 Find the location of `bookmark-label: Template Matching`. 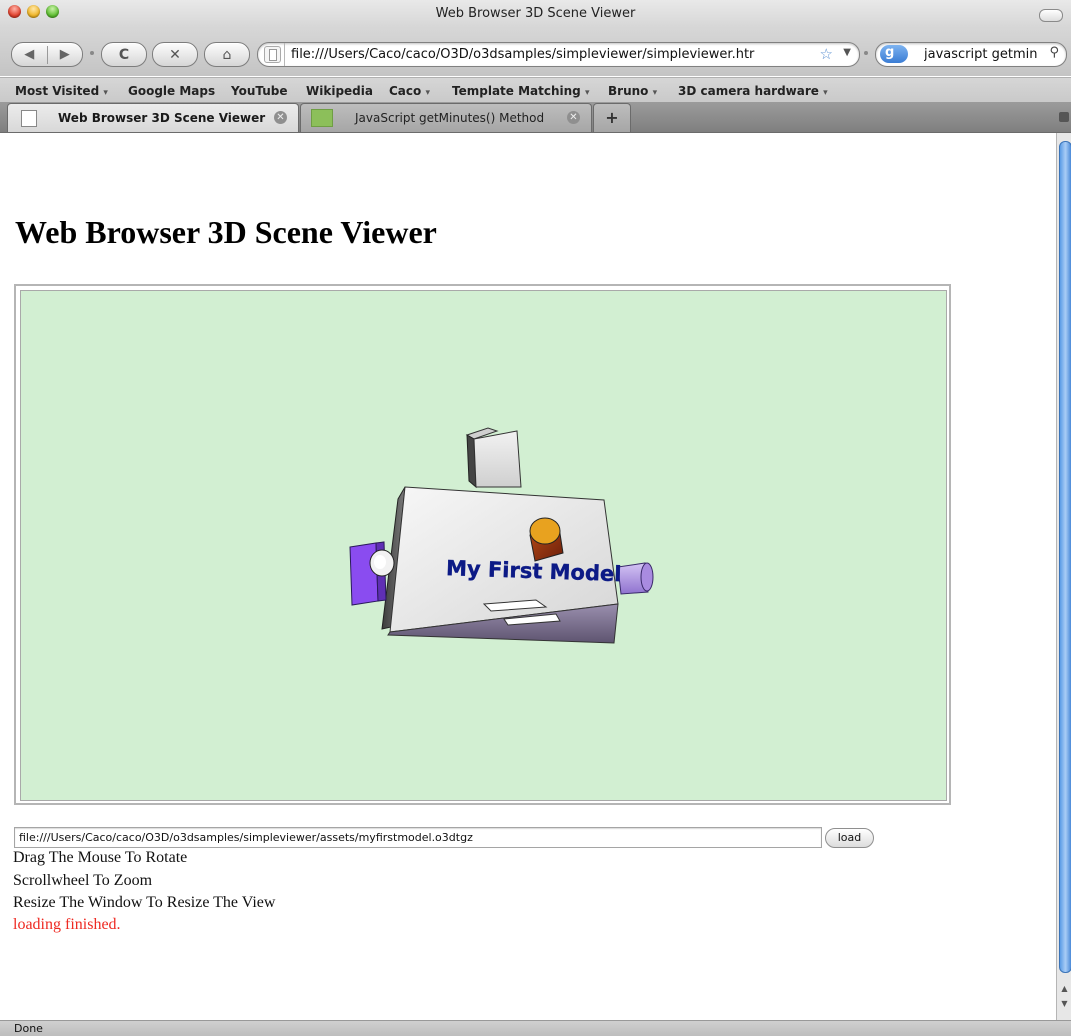

bookmark-label: Template Matching is located at coordinates (516, 91).